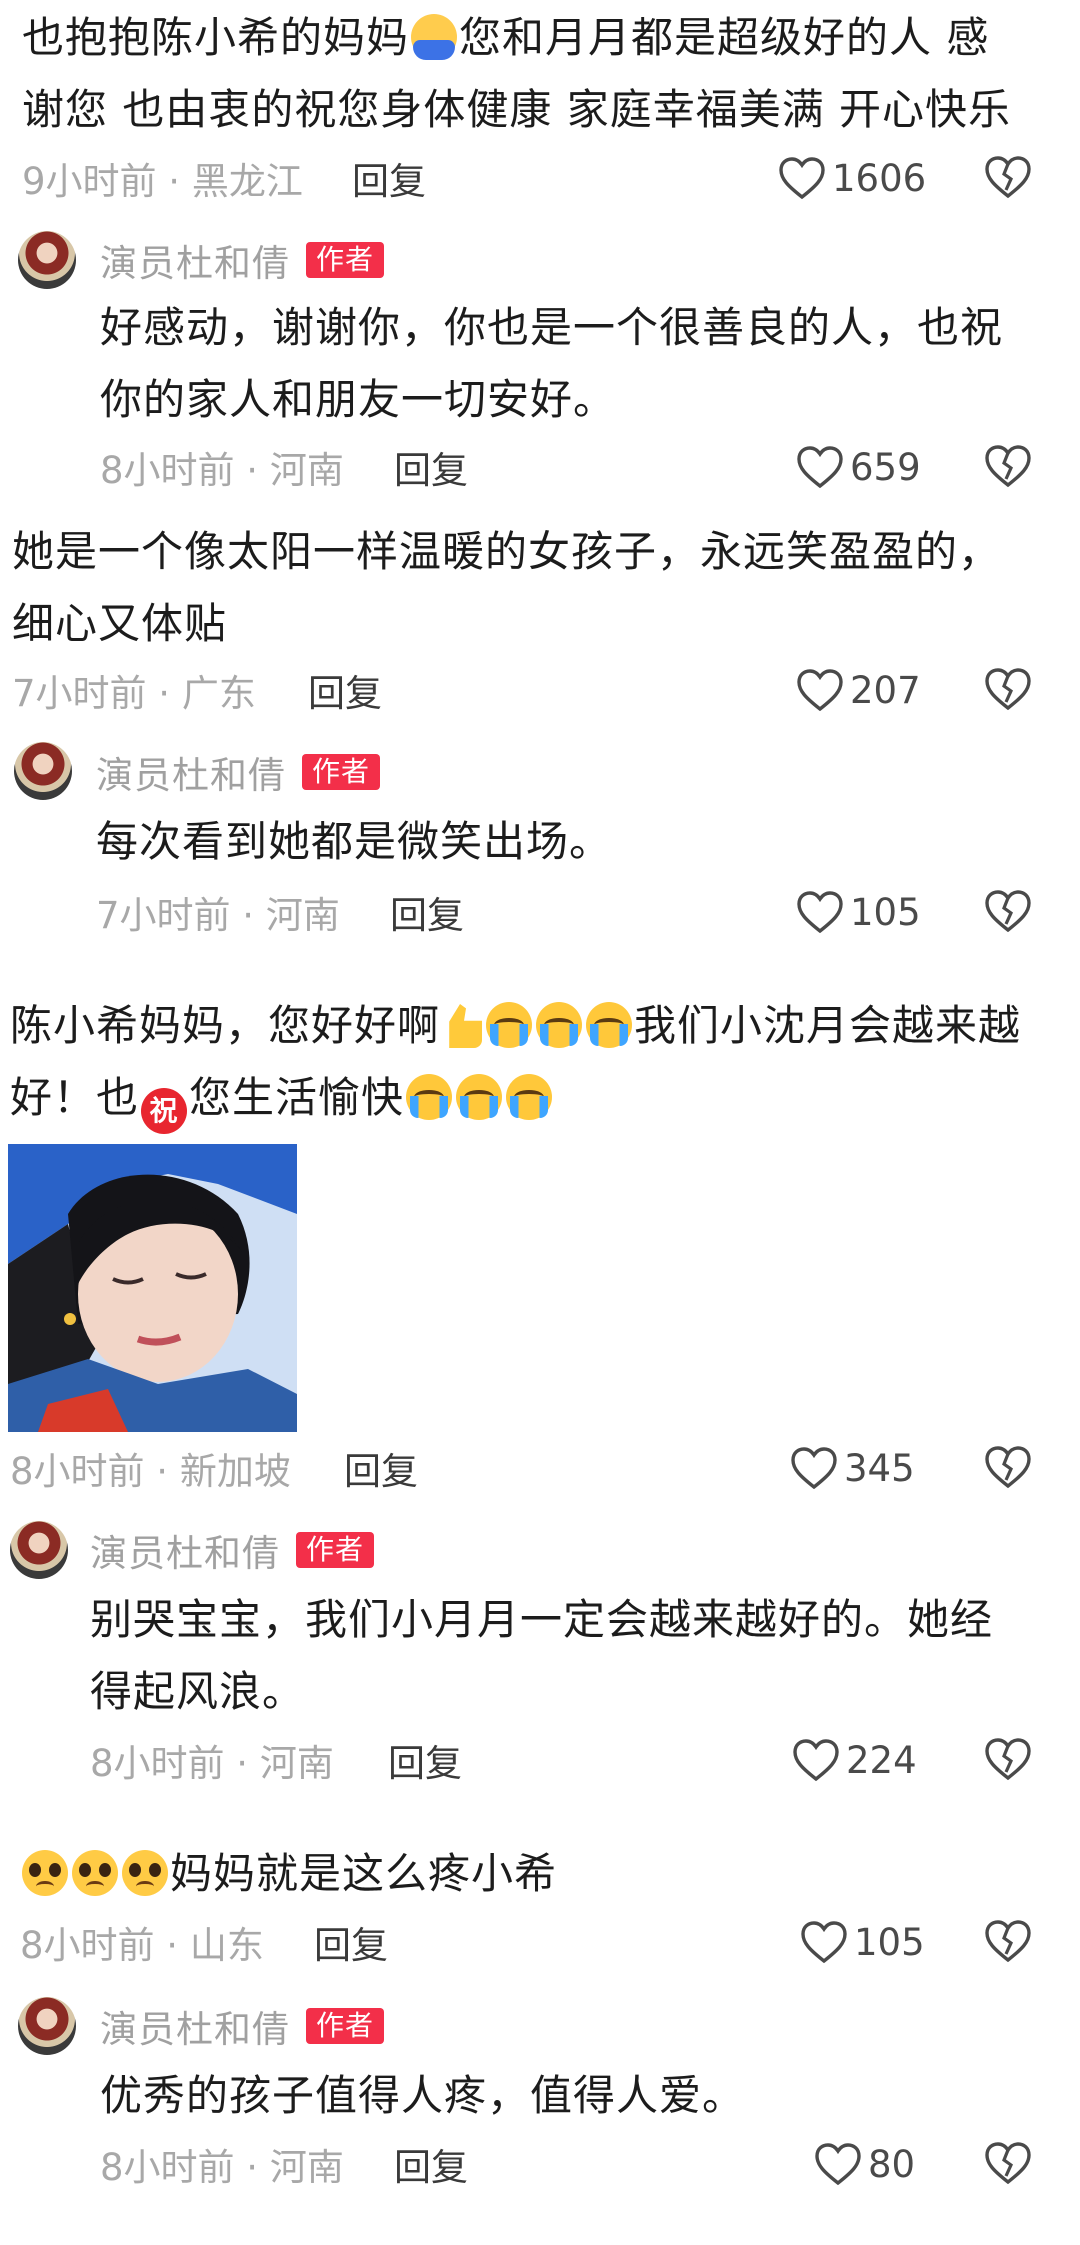 The image size is (1080, 2245). I want to click on comment-text: 她是一个像太阳一样温暖的女孩子，永远笑盈盈的，细心又体贴, so click(507, 587).